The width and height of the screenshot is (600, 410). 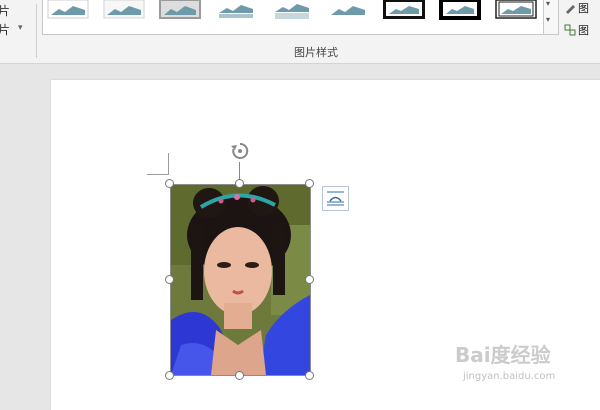 What do you see at coordinates (309, 279) in the screenshot?
I see `resize-handle-right` at bounding box center [309, 279].